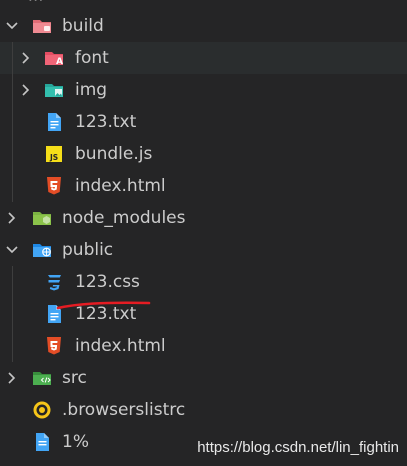 Image resolution: width=407 pixels, height=466 pixels. What do you see at coordinates (83, 26) in the screenshot?
I see `tree-item-label: build` at bounding box center [83, 26].